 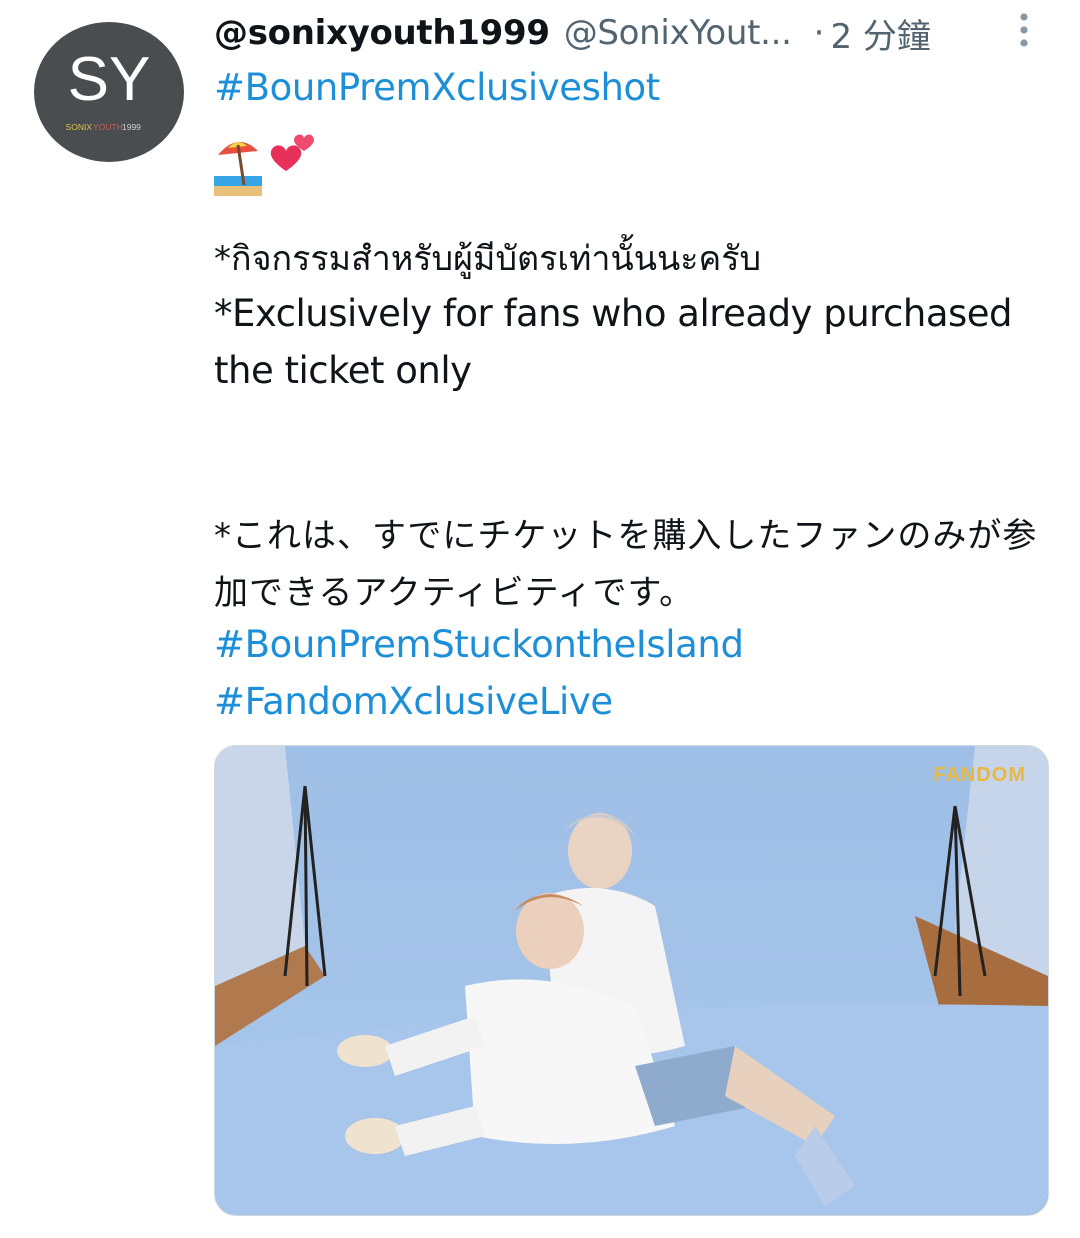 I want to click on japanese-note: *これは、すでにチケットを購入したファンのみが参加できるアクティビティです。, so click(x=626, y=564).